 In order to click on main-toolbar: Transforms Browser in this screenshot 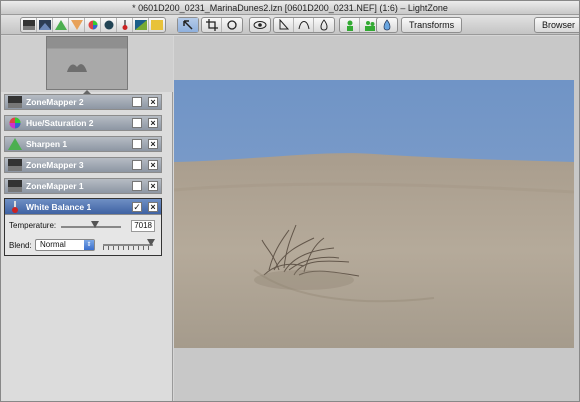, I will do `click(290, 25)`.